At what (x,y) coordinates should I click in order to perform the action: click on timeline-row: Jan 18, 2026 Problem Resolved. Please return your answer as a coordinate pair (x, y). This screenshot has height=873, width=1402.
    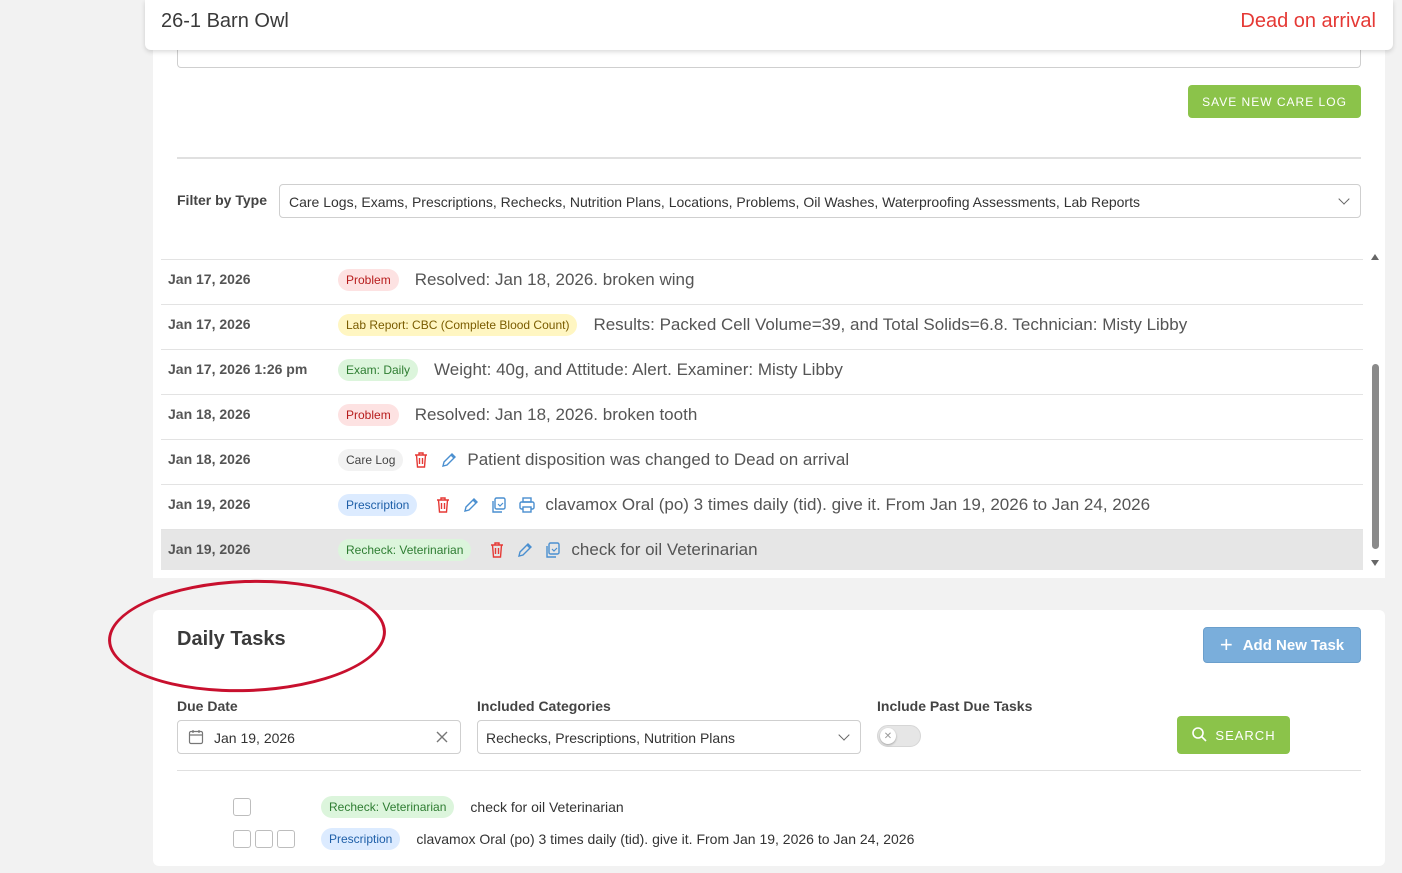
    Looking at the image, I should click on (762, 416).